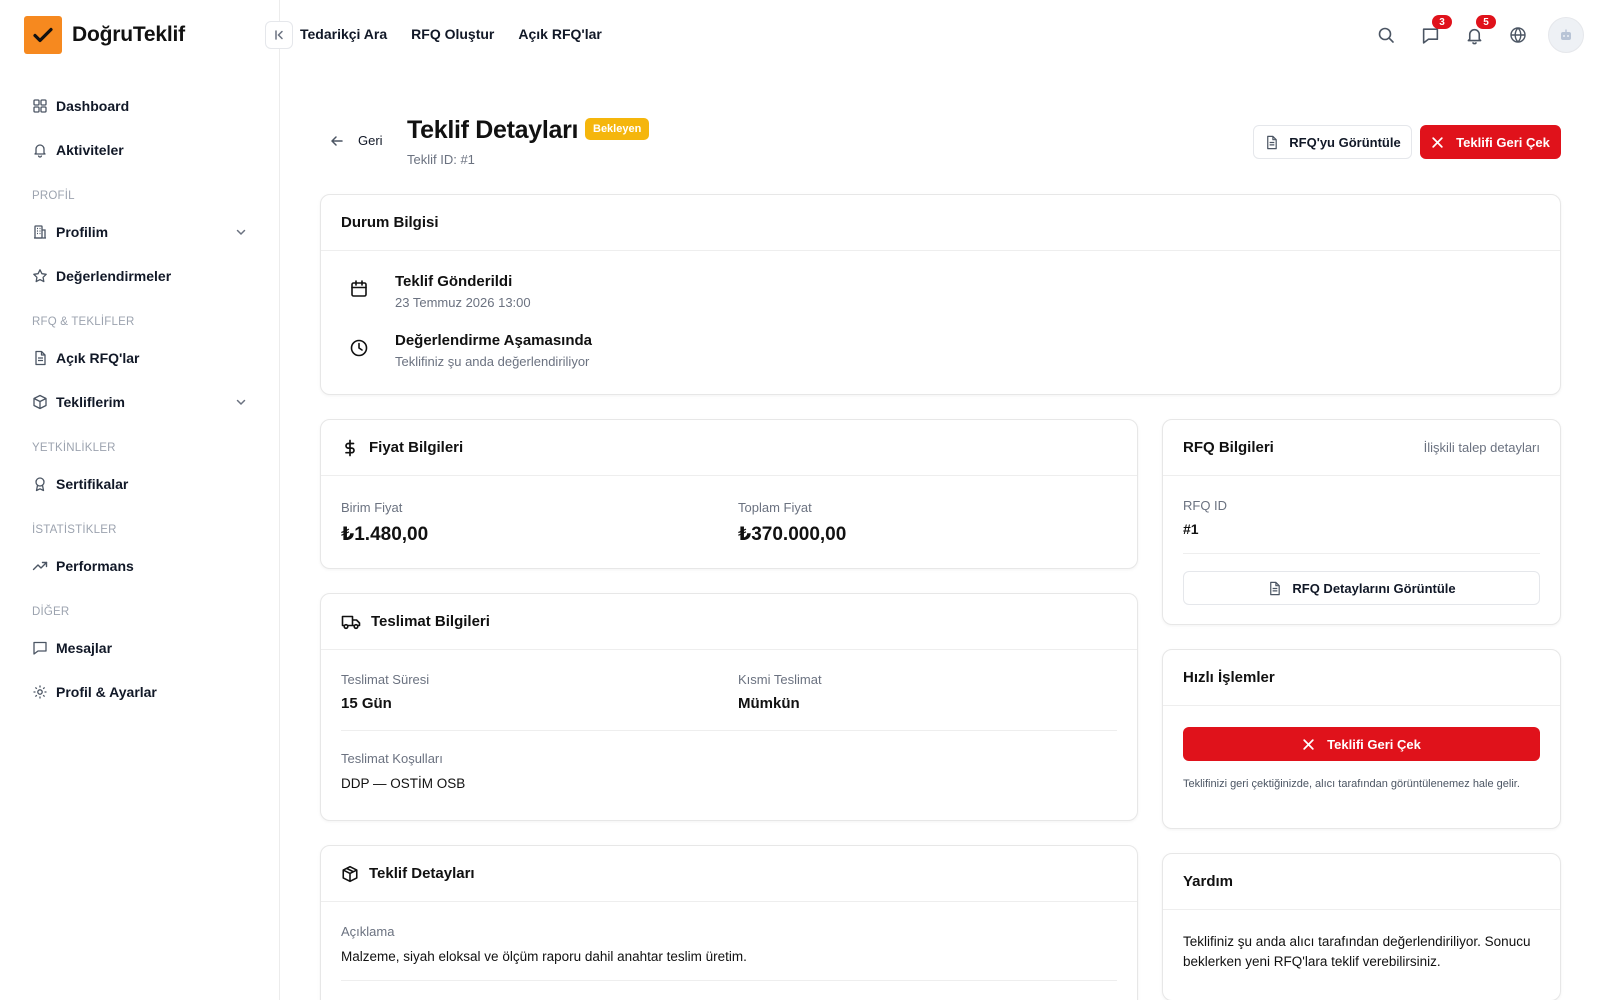 The image size is (1600, 1000). Describe the element at coordinates (142, 402) in the screenshot. I see `sidebar-item-my-offers: Tekliflerim` at that location.